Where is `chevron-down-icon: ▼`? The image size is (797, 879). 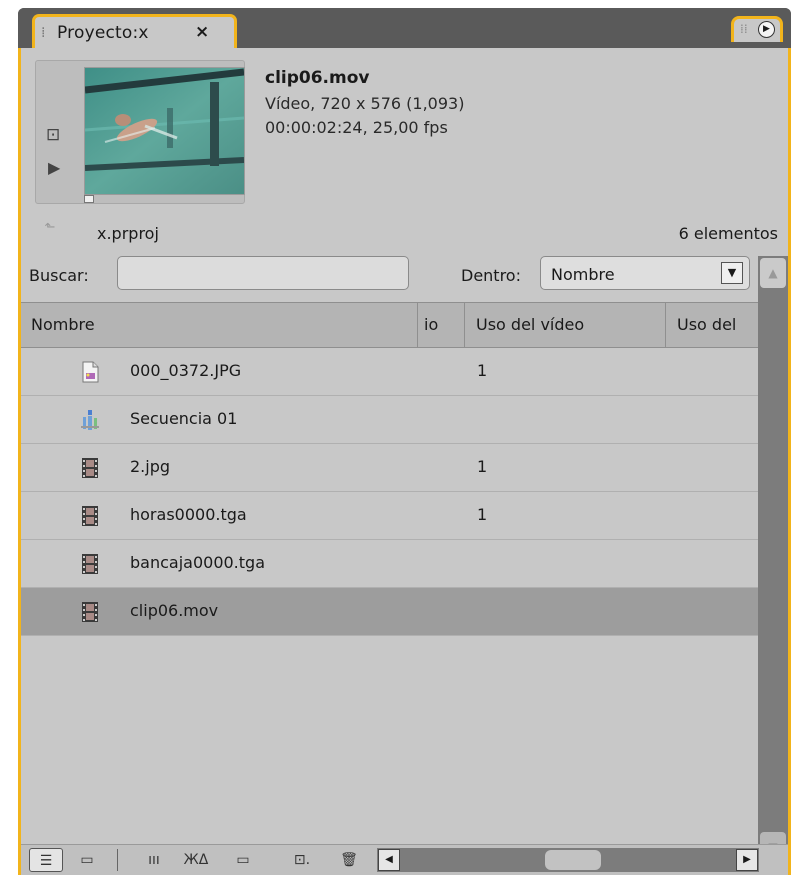
chevron-down-icon: ▼ is located at coordinates (732, 273).